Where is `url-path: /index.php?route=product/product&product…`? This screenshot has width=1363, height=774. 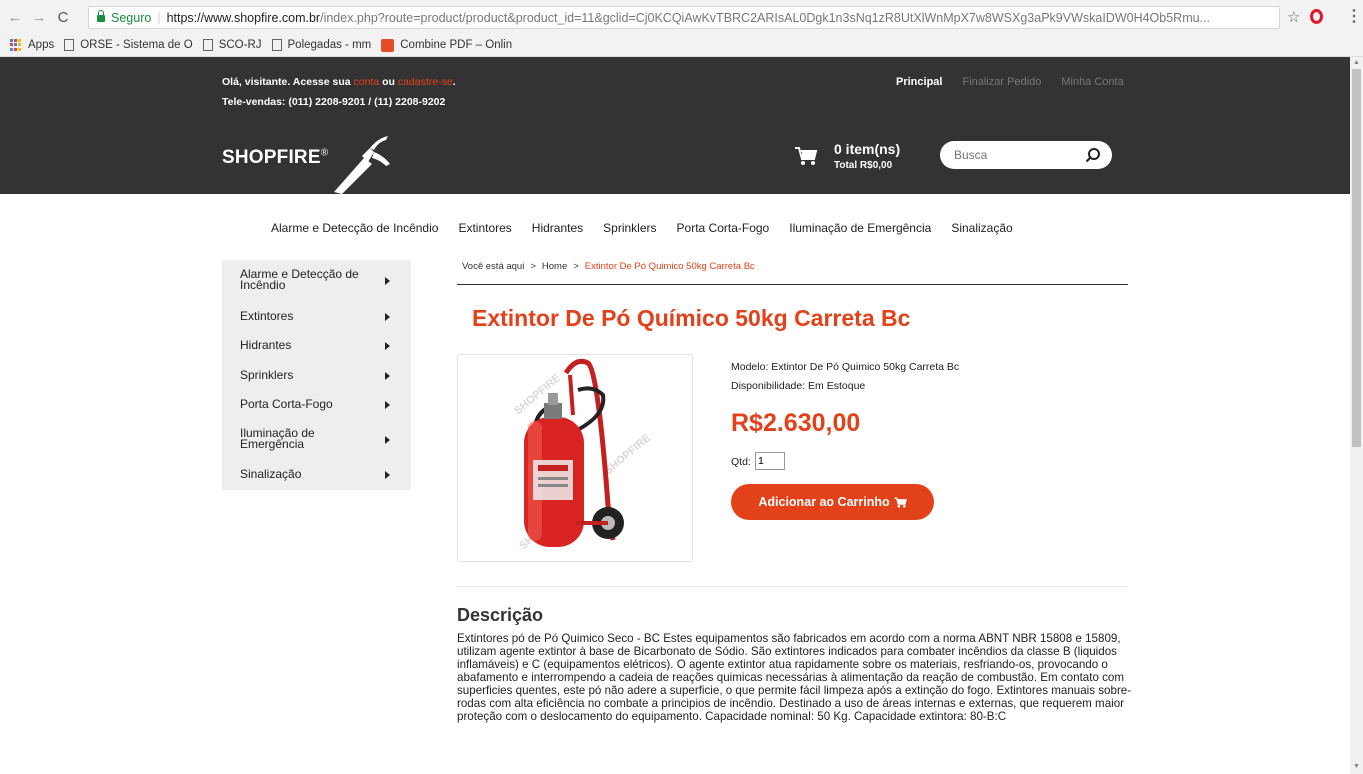 url-path: /index.php?route=product/product&product… is located at coordinates (765, 17).